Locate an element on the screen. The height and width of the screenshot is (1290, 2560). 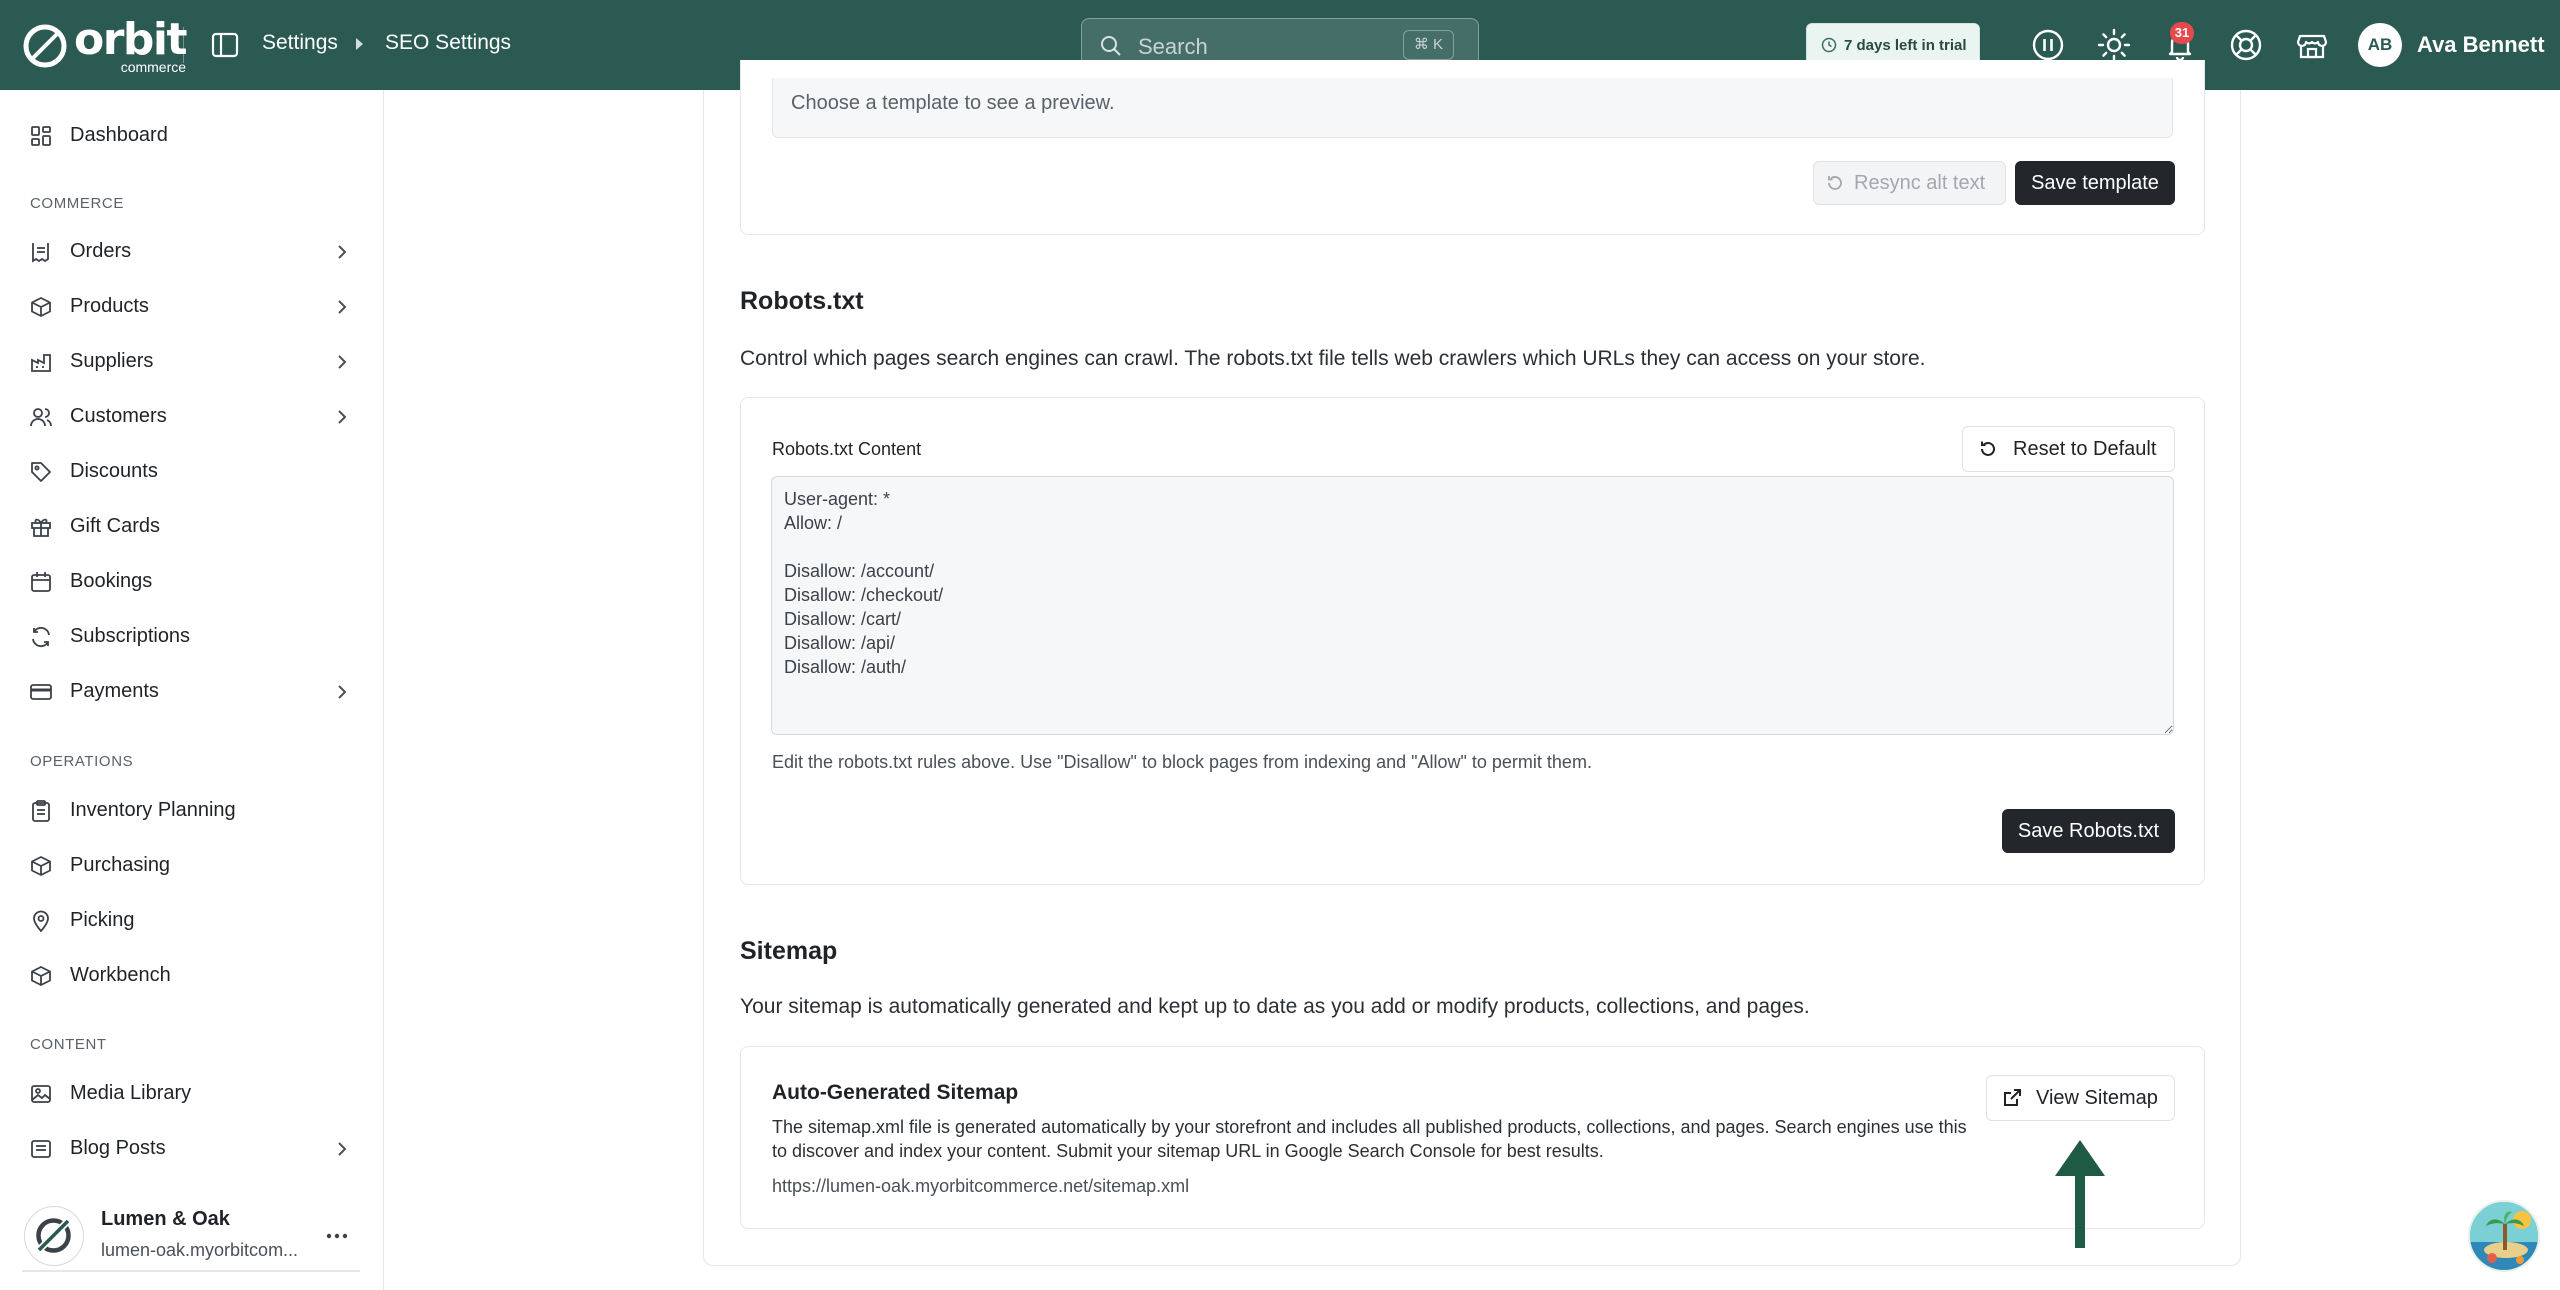
store-logo is located at coordinates (54, 1236).